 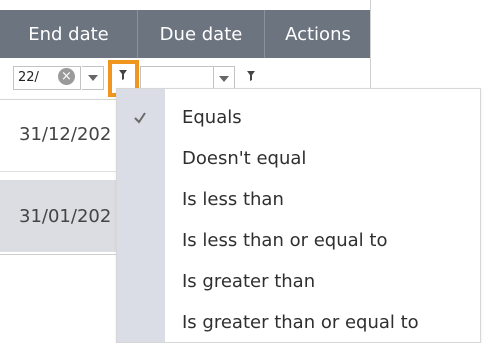 I want to click on column-header-actions: Actions, so click(x=317, y=34).